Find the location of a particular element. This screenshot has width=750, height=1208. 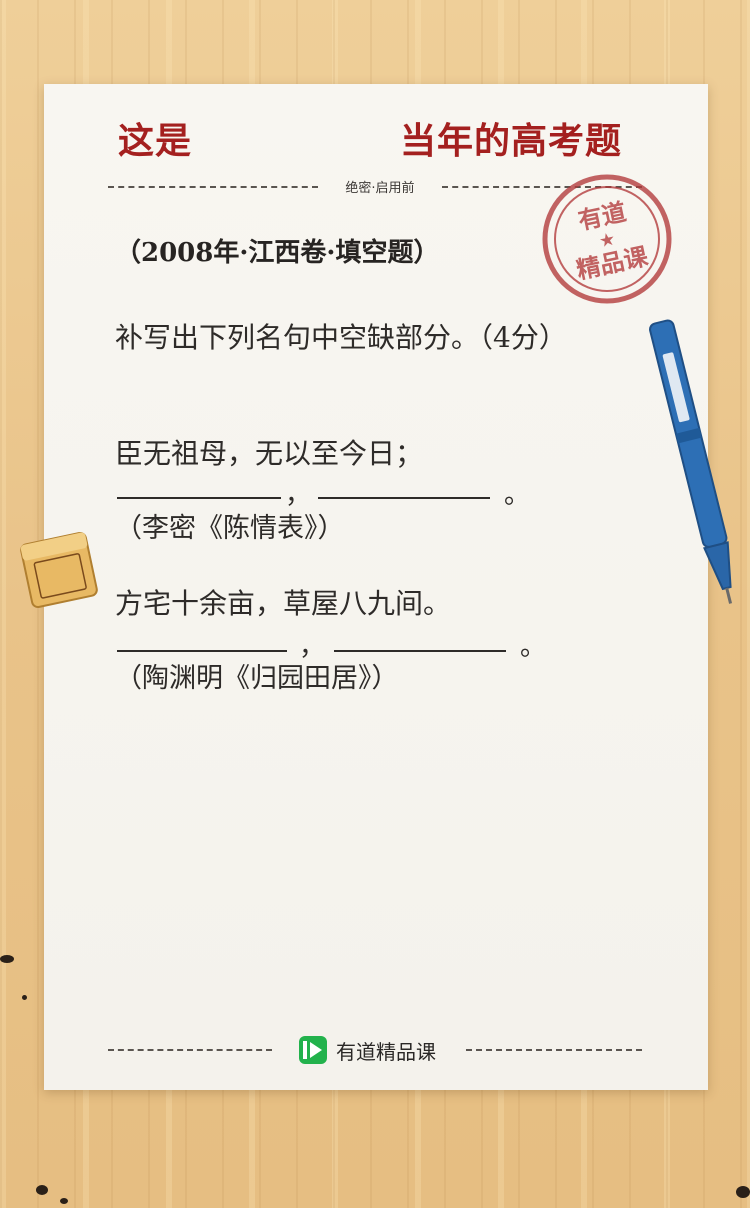

footer-brand: 有道精品课 is located at coordinates (367, 1050).